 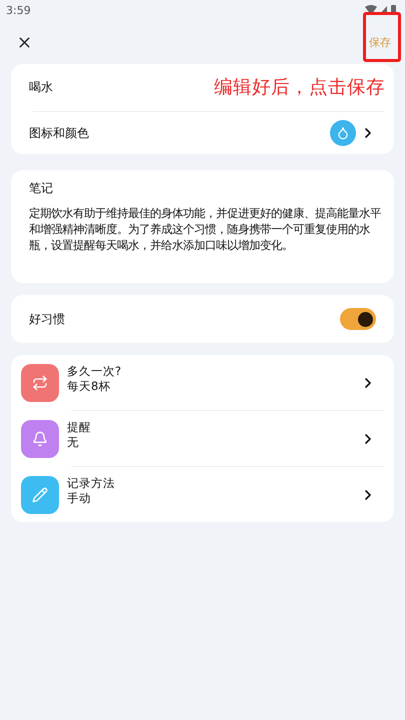 What do you see at coordinates (358, 319) in the screenshot?
I see `toggle-switch` at bounding box center [358, 319].